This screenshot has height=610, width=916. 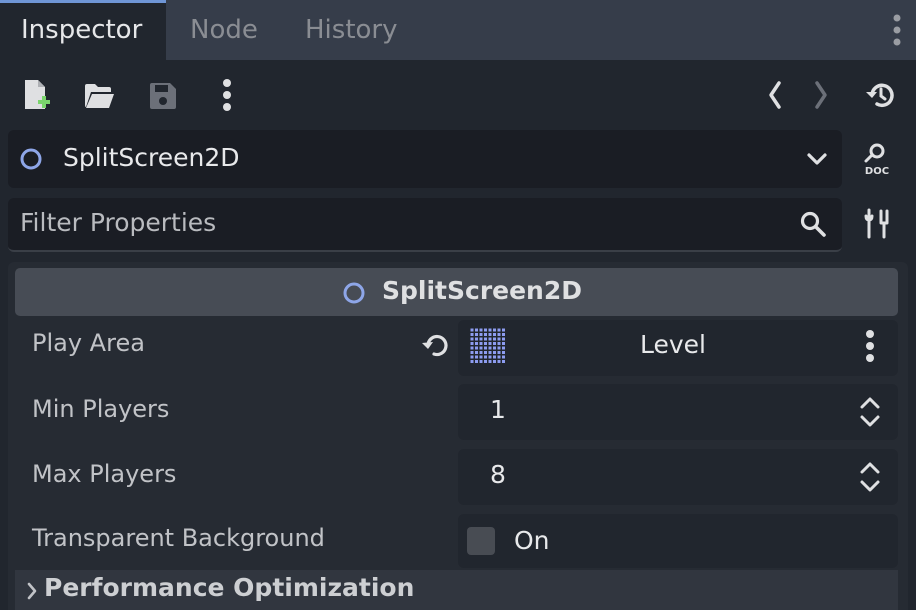 What do you see at coordinates (351, 30) in the screenshot?
I see `tab-history: History` at bounding box center [351, 30].